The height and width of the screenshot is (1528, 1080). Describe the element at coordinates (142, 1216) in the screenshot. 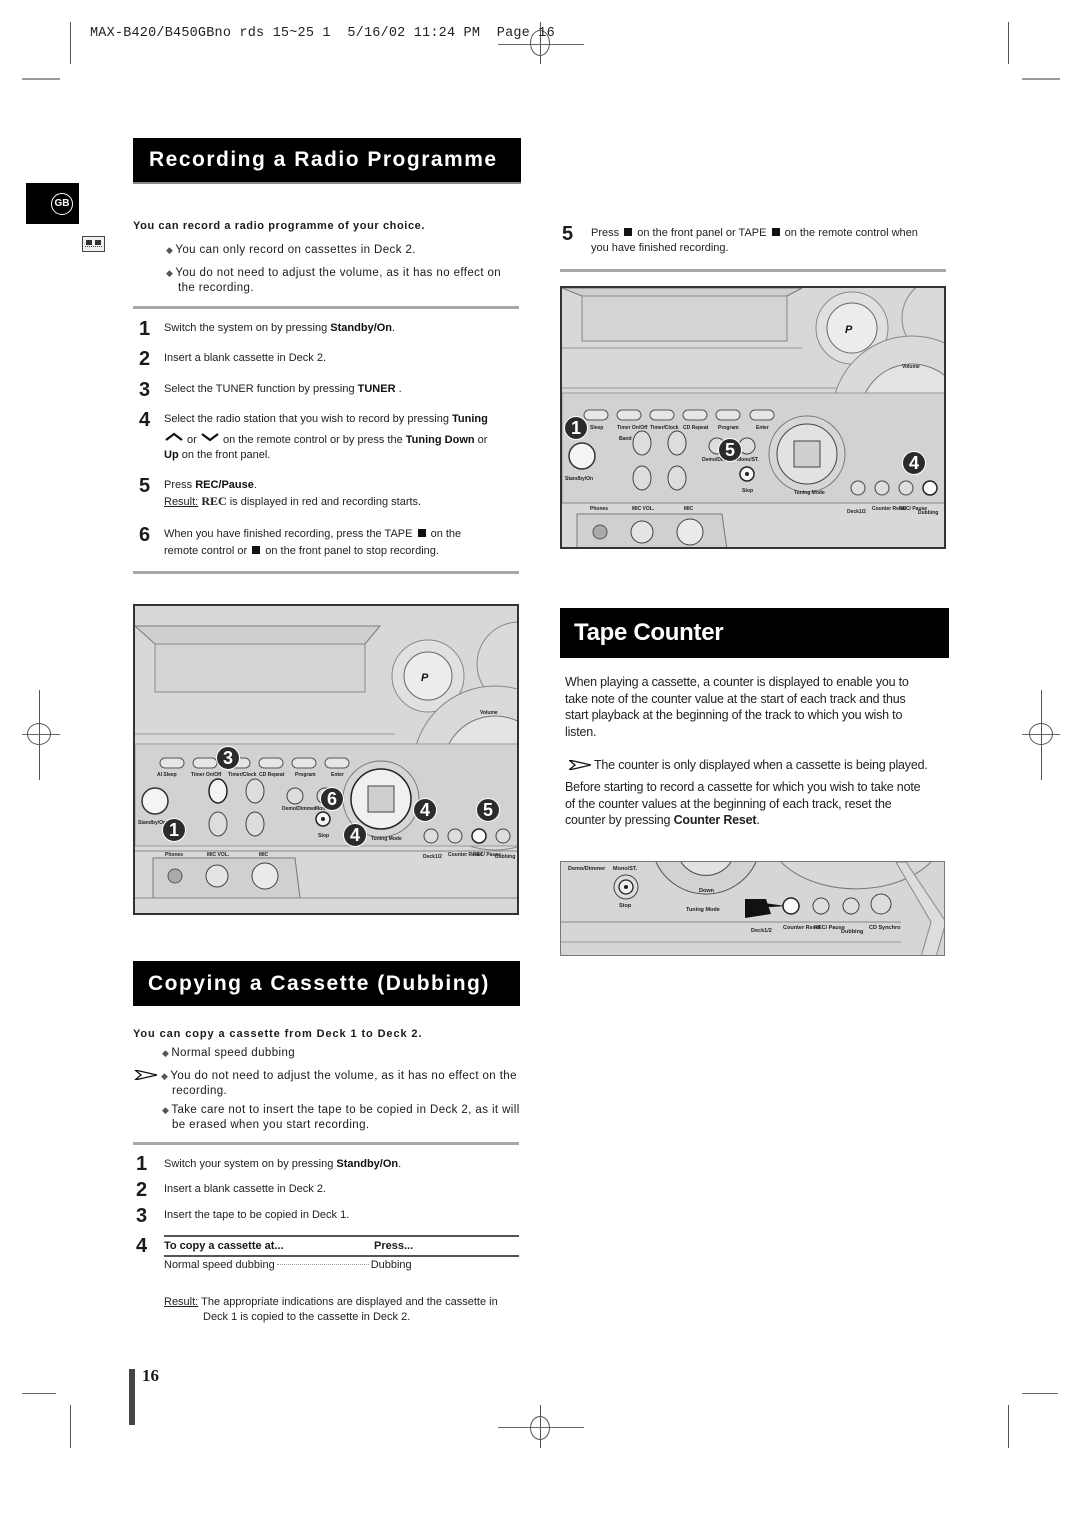

I see `step-number: 3` at that location.